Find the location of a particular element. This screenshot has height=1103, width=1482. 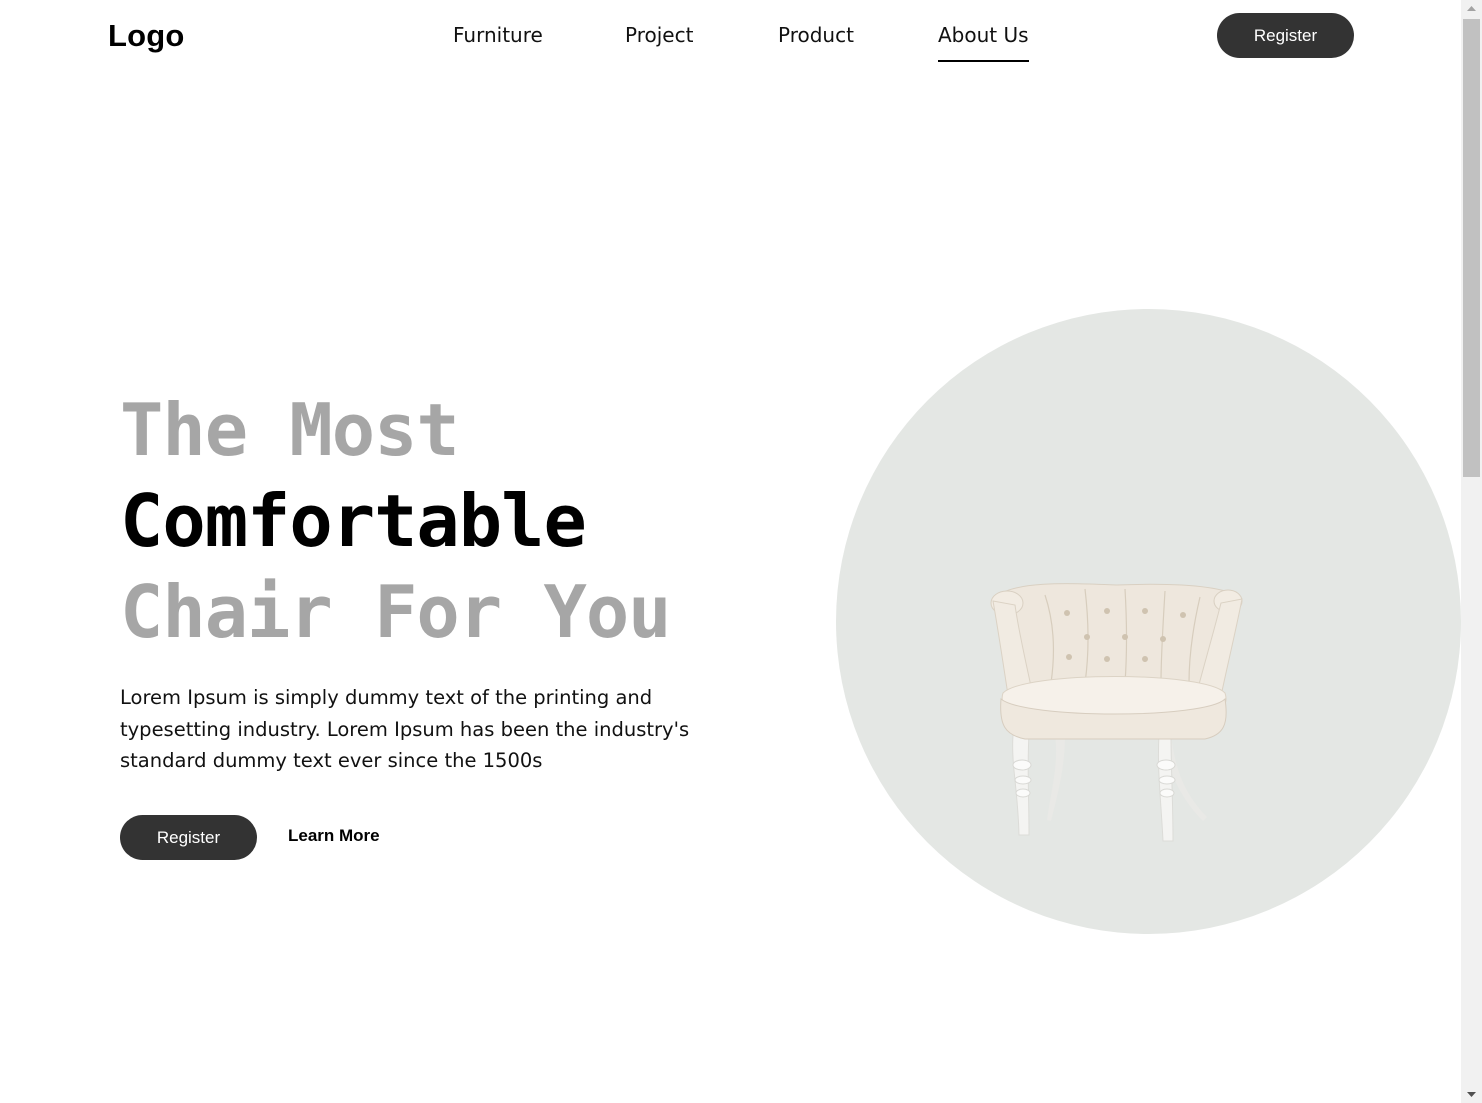

nav-item-furniture: Furniture is located at coordinates (498, 35).